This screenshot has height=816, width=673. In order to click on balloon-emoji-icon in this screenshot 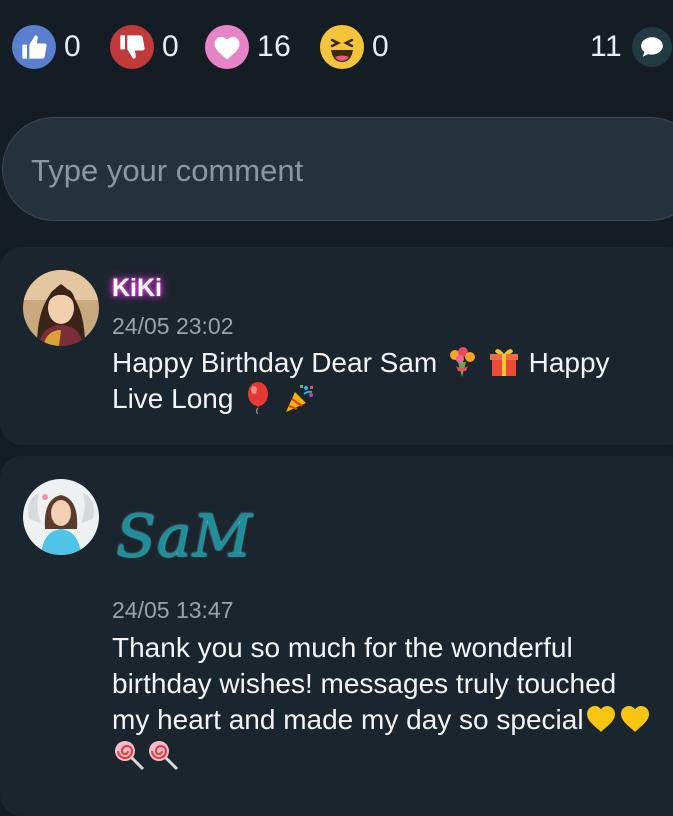, I will do `click(258, 398)`.